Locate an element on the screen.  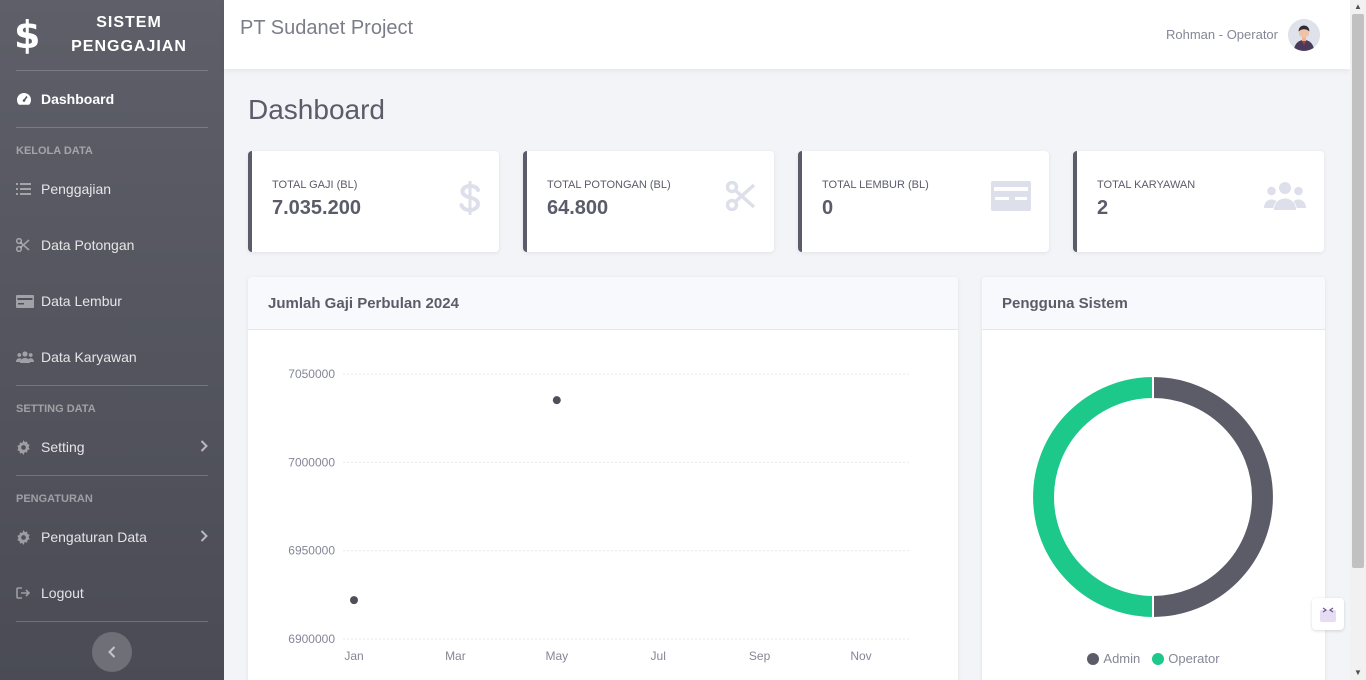
sidebar-item-data-lembur: Data Lembur is located at coordinates (112, 301).